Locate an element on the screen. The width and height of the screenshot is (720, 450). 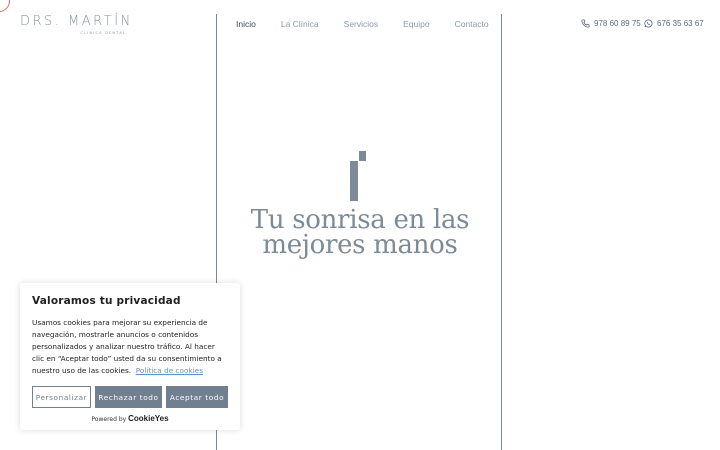
powered-by: Powered by CookieYes is located at coordinates (130, 418).